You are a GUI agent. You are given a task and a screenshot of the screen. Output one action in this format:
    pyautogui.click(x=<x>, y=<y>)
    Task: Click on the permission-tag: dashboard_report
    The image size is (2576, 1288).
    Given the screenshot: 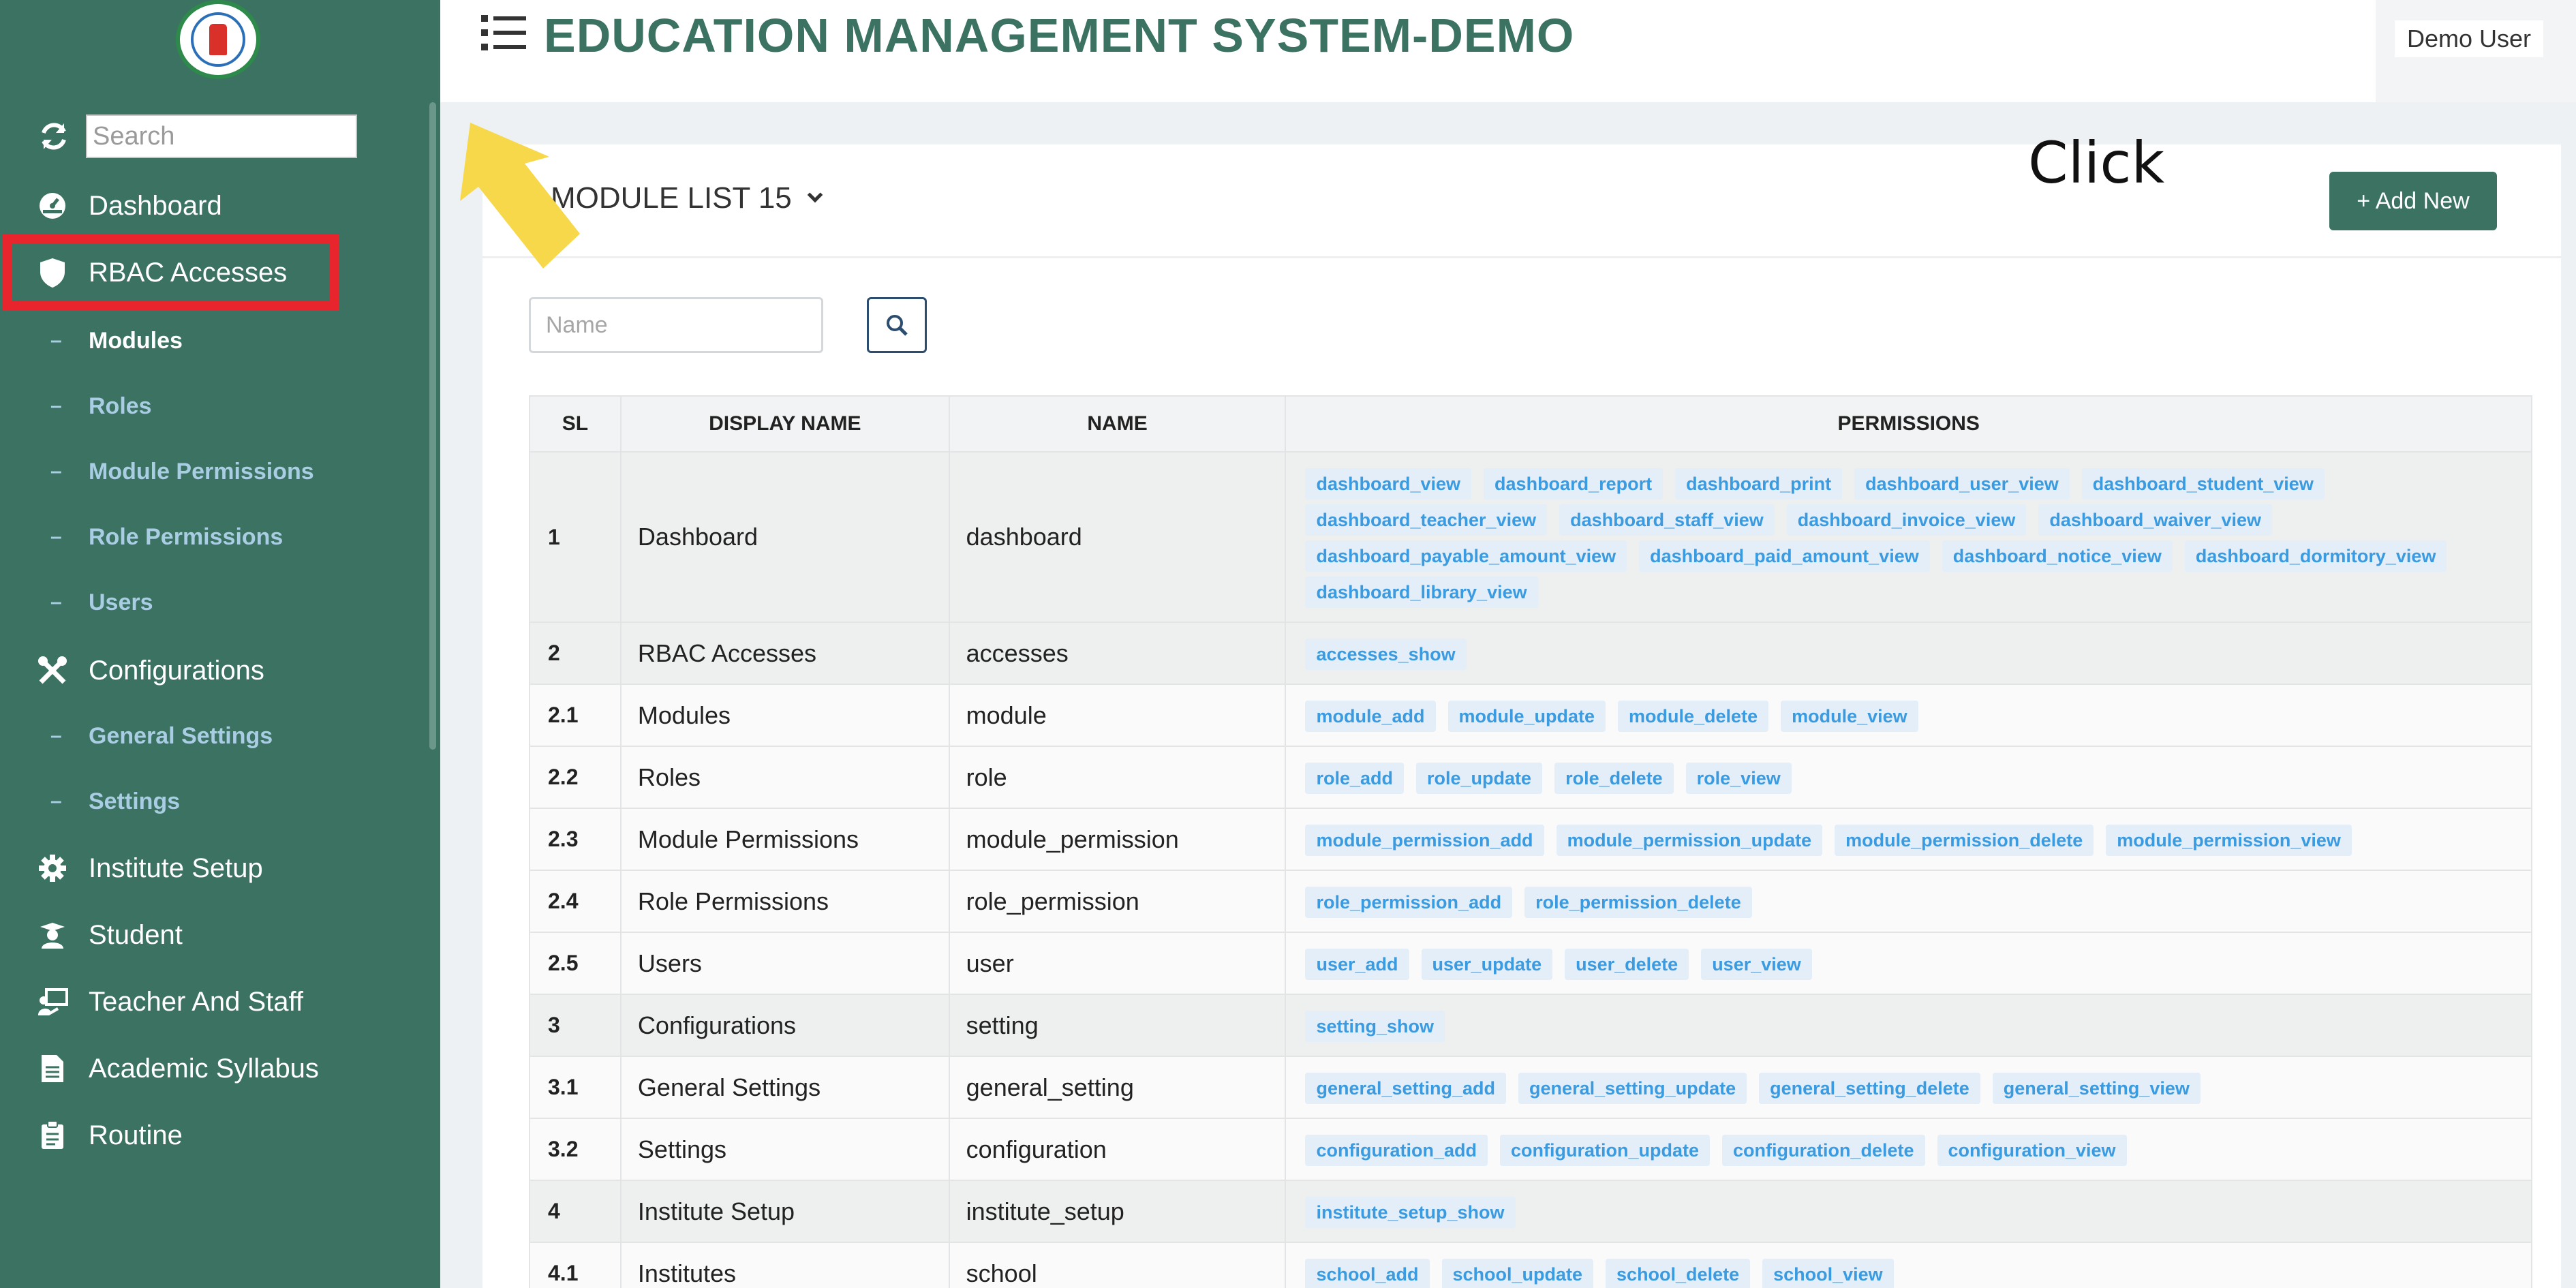 What is the action you would take?
    pyautogui.click(x=1573, y=484)
    